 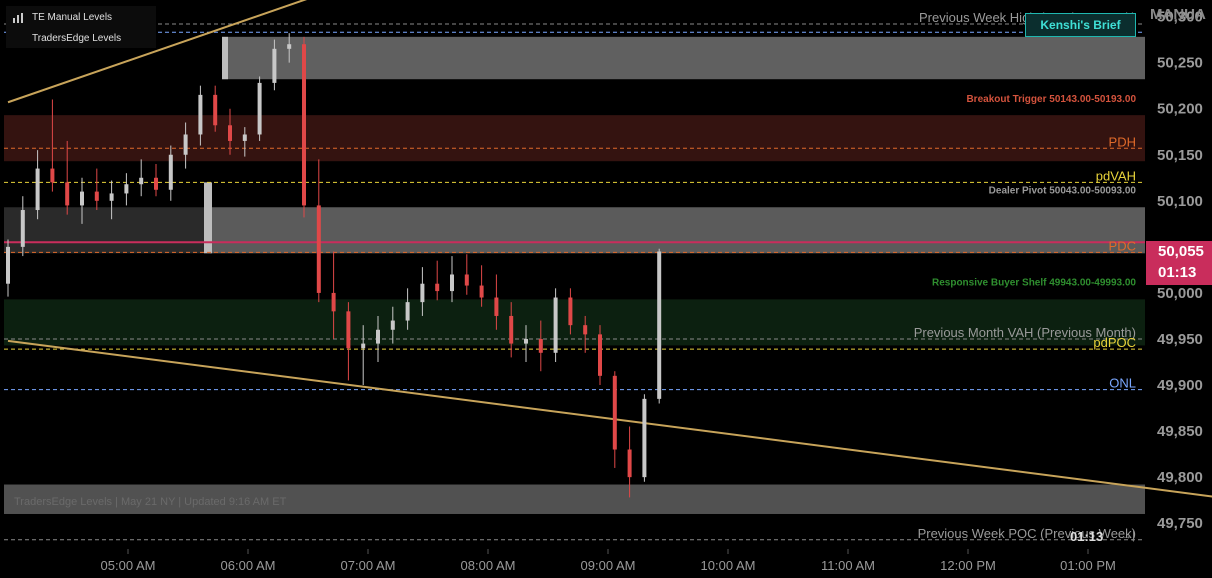 What do you see at coordinates (968, 565) in the screenshot?
I see `x-tick-label-7: 12:00 PM` at bounding box center [968, 565].